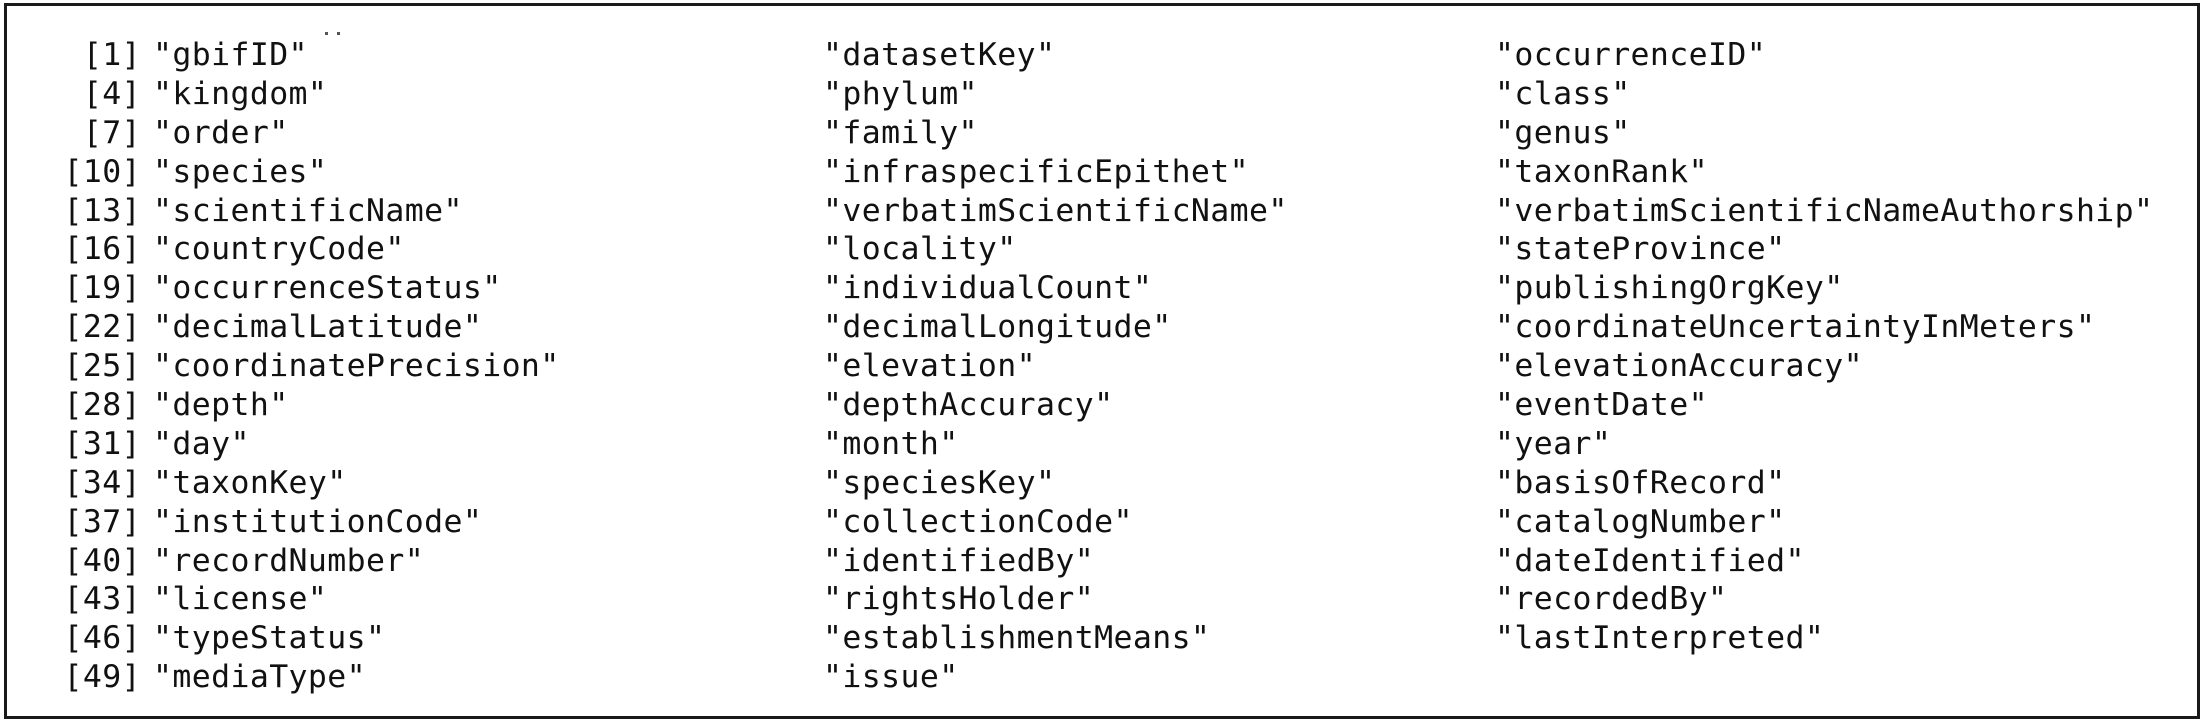  Describe the element at coordinates (1824, 210) in the screenshot. I see `column-name-value: "verbatimScientificNameAuthorship"` at that location.